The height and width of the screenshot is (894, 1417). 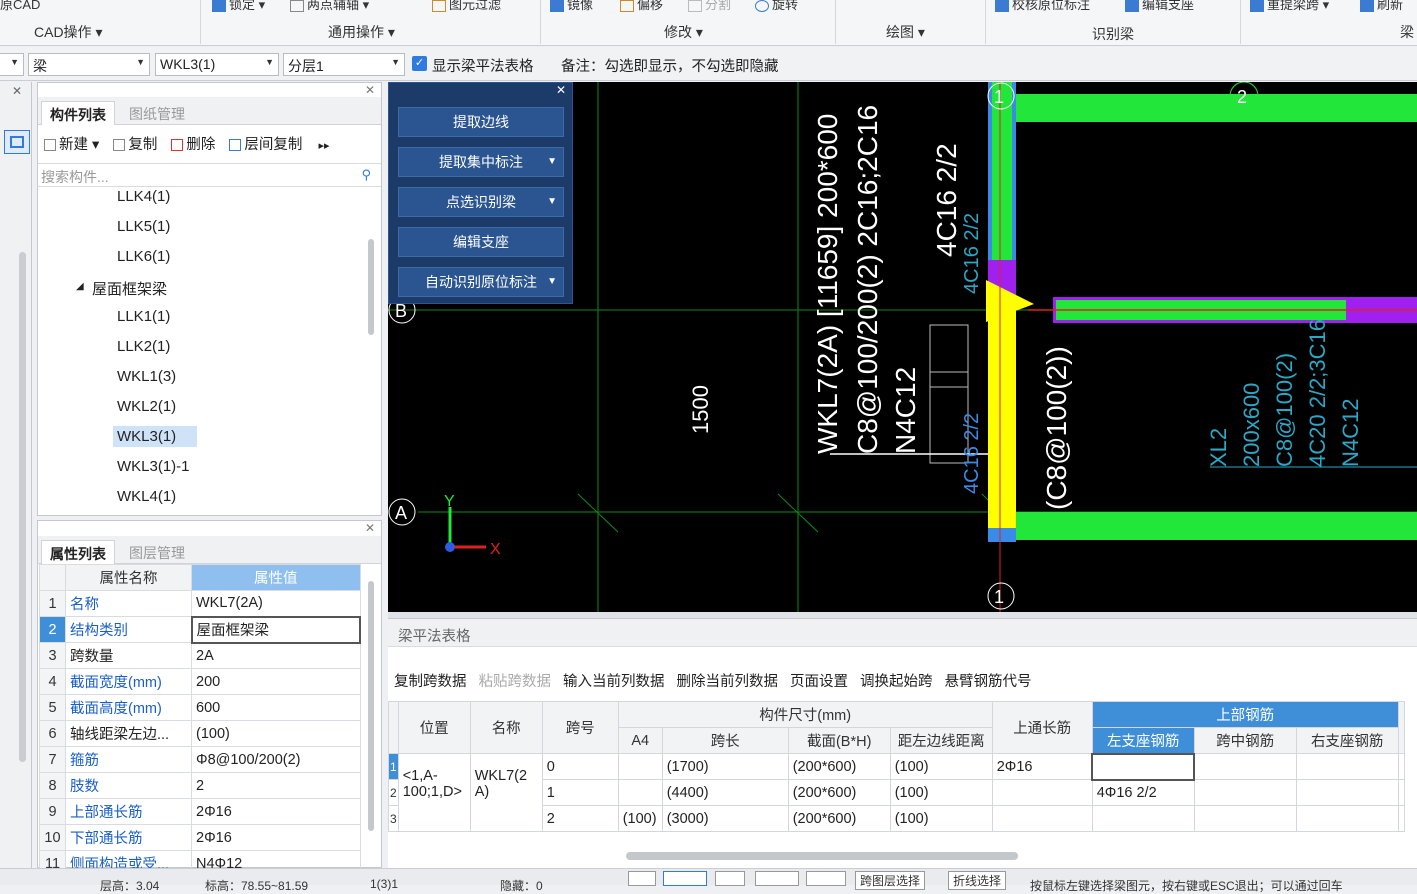 What do you see at coordinates (238, 6) in the screenshot?
I see `ribbon-item-lock: 锁定 ▾` at bounding box center [238, 6].